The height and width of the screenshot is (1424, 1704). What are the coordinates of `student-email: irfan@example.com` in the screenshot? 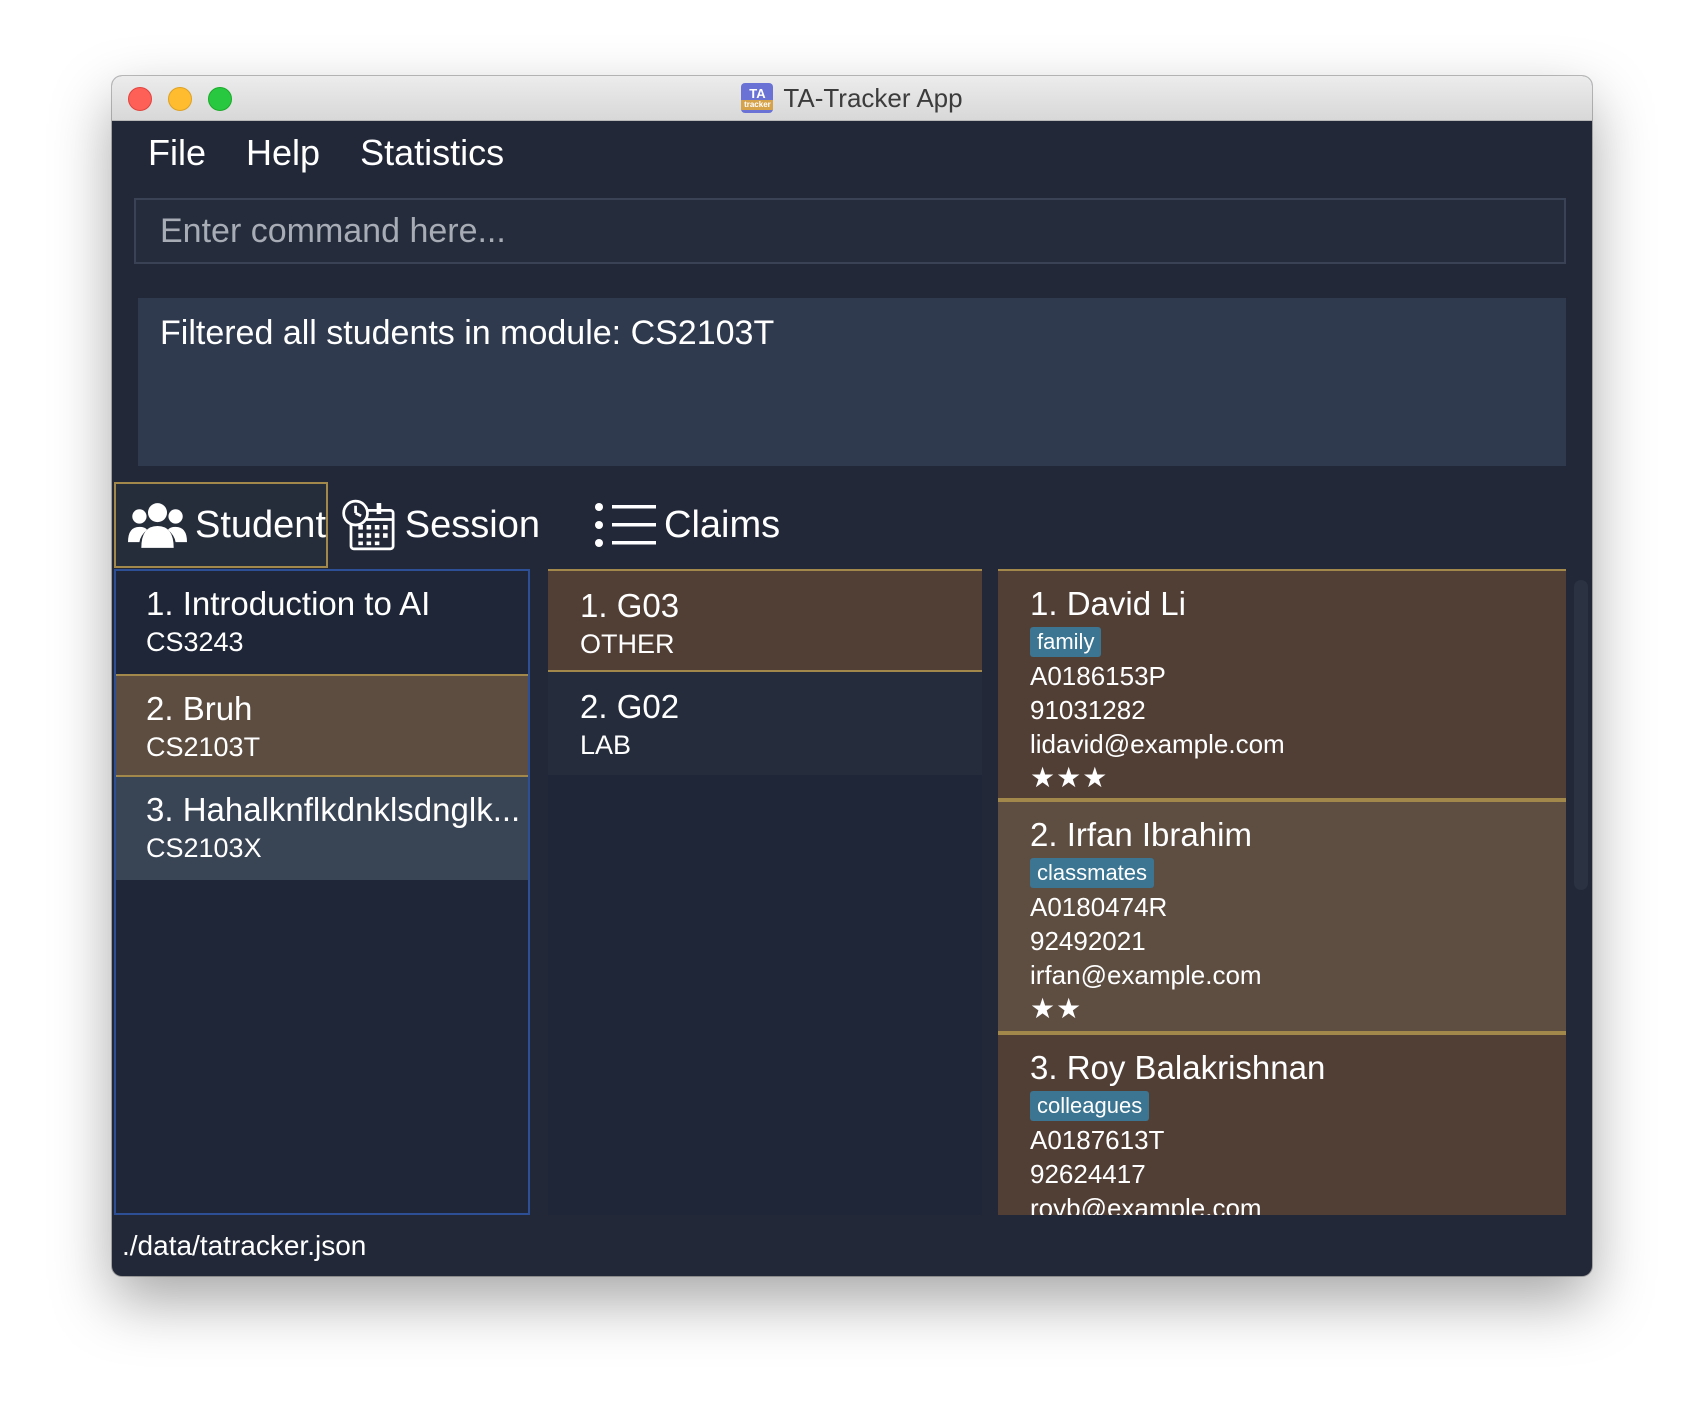 It's located at (1146, 975).